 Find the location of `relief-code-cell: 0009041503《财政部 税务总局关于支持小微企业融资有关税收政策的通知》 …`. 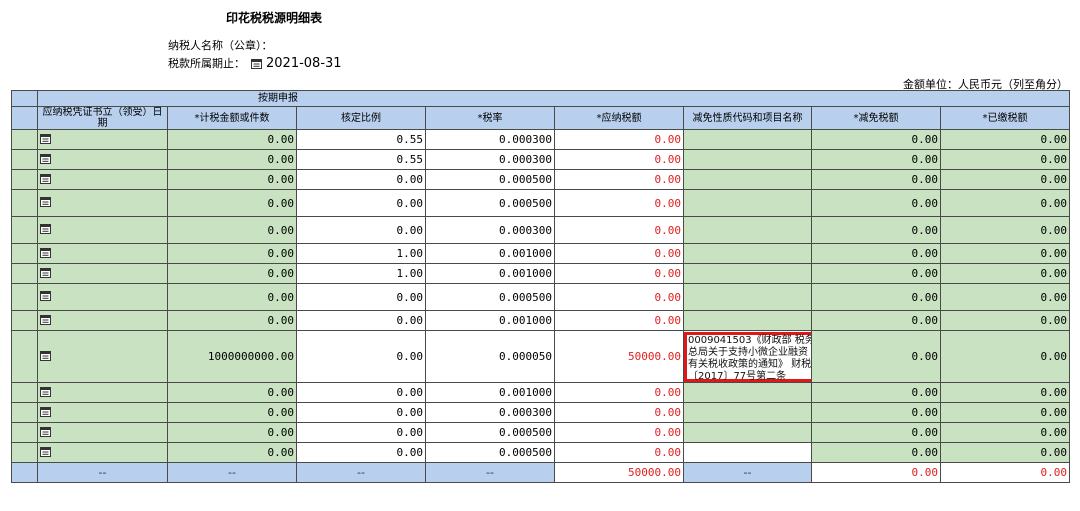

relief-code-cell: 0009041503《财政部 税务总局关于支持小微企业融资有关税收政策的通知》 … is located at coordinates (747, 356).